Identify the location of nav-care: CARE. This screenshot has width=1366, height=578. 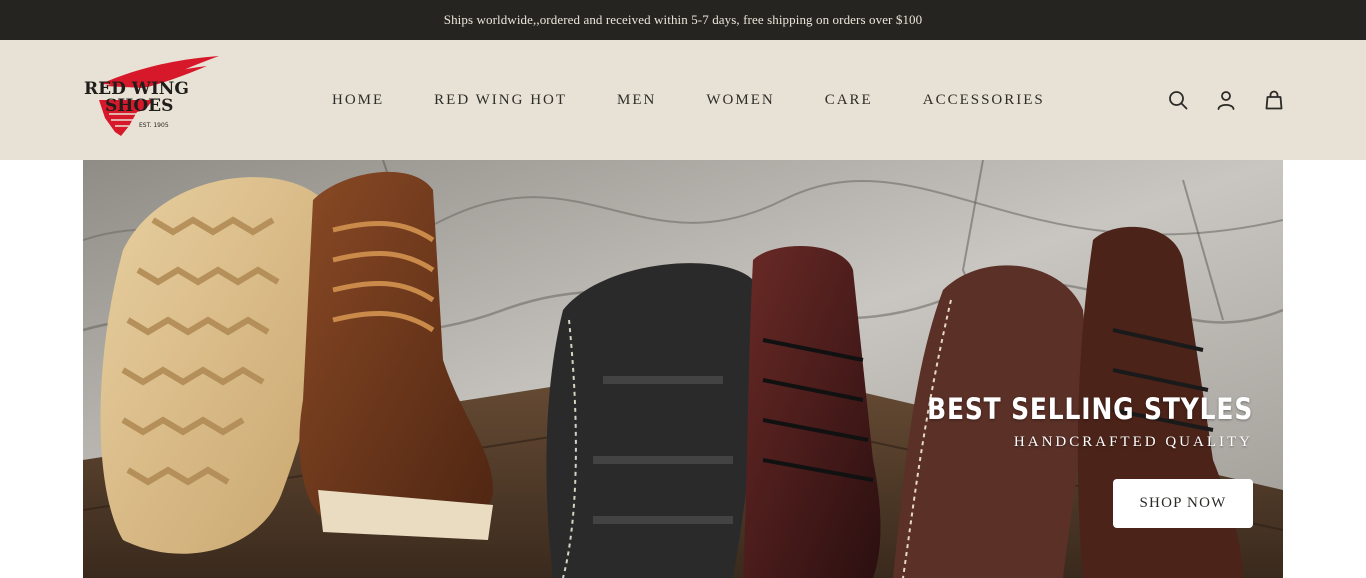
(849, 100).